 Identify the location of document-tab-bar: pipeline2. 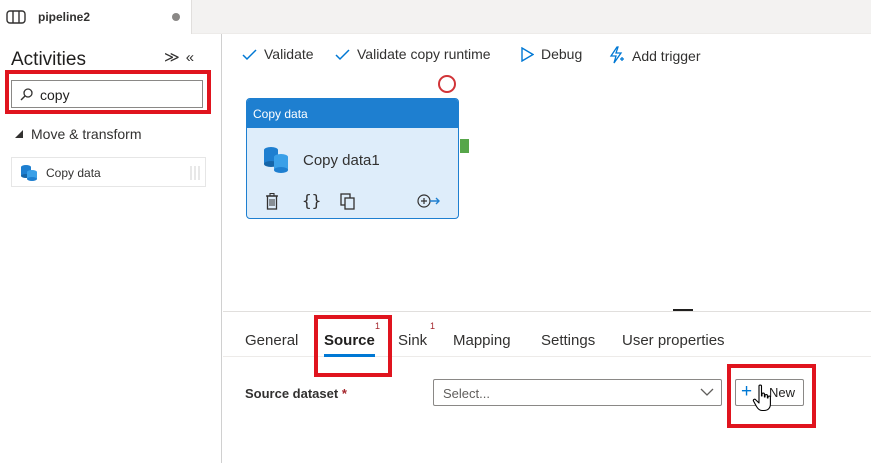
(435, 17).